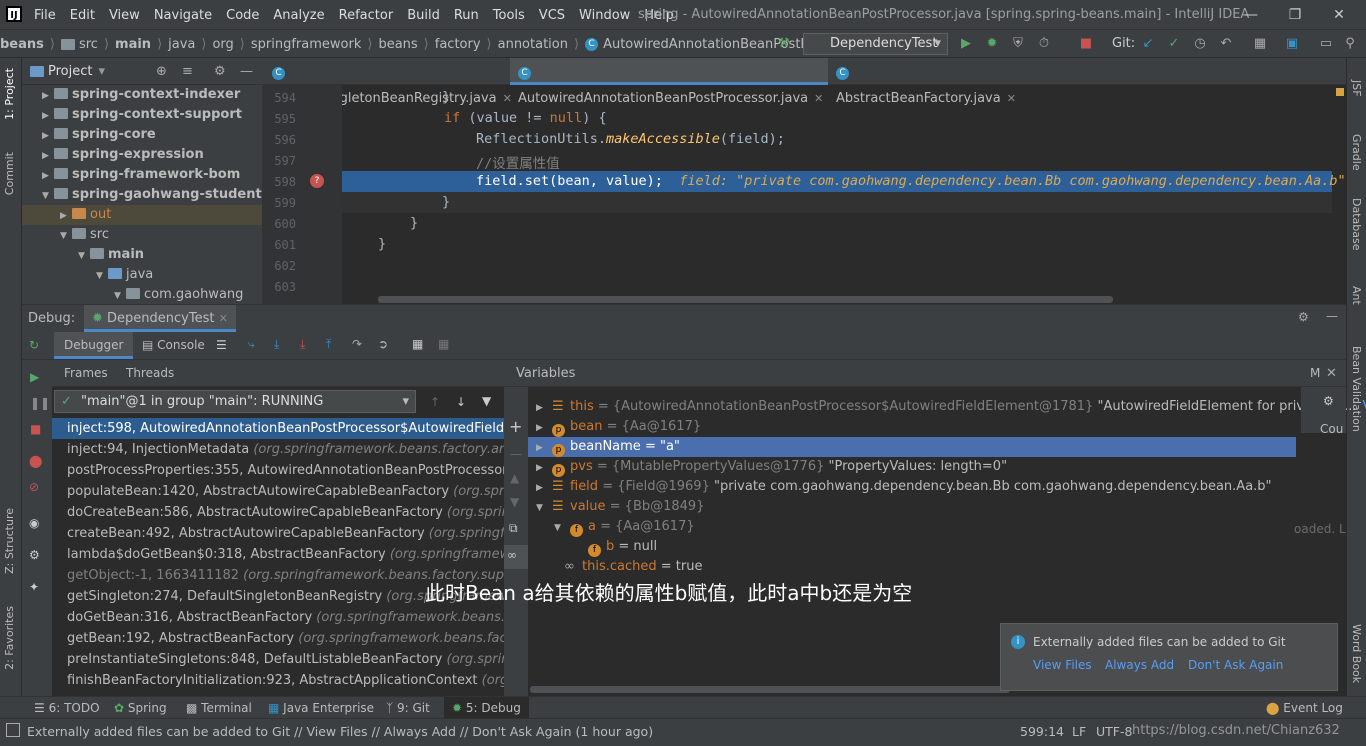 The width and height of the screenshot is (1366, 746). What do you see at coordinates (67, 708) in the screenshot?
I see `tool-todo: ☰ 6: TODO` at bounding box center [67, 708].